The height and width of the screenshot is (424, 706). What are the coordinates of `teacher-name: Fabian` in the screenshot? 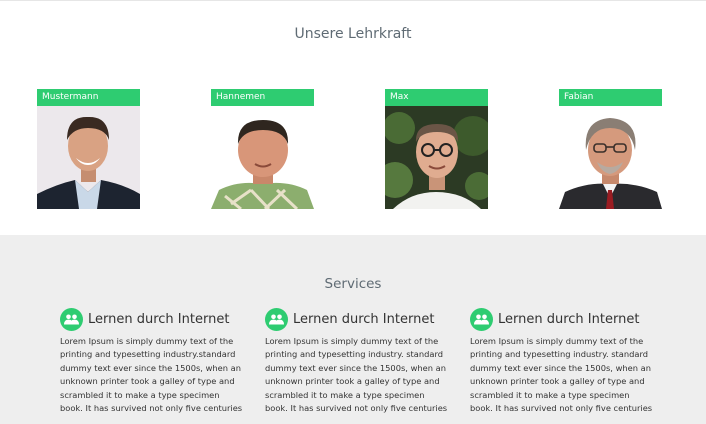 It's located at (610, 97).